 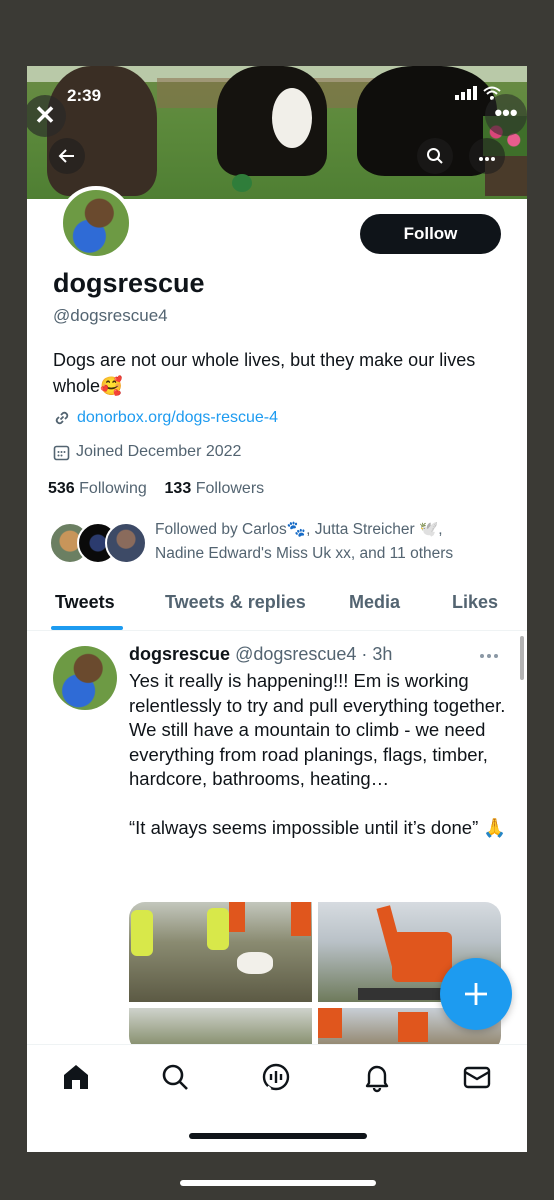 I want to click on tweet-more-button, so click(x=489, y=653).